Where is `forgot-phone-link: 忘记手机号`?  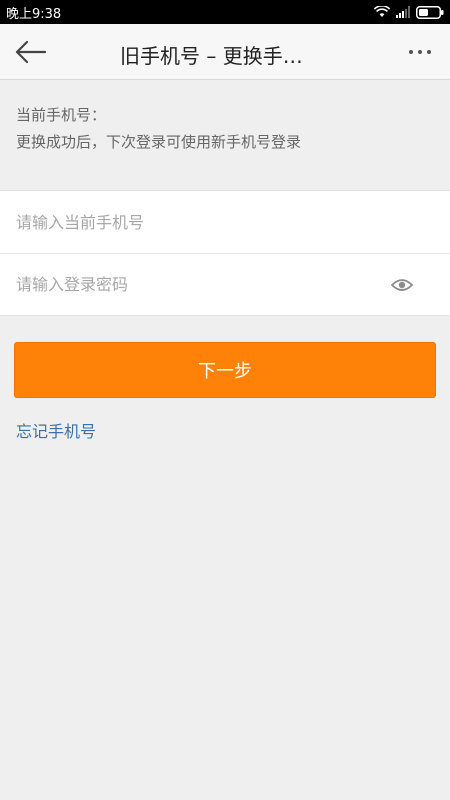 forgot-phone-link: 忘记手机号 is located at coordinates (56, 430).